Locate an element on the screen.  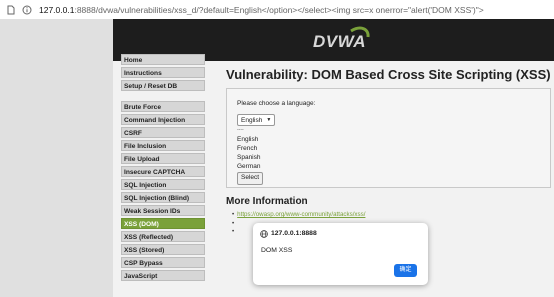
sidebar-item-insecure-captcha: Insecure CAPTCHA is located at coordinates (163, 171).